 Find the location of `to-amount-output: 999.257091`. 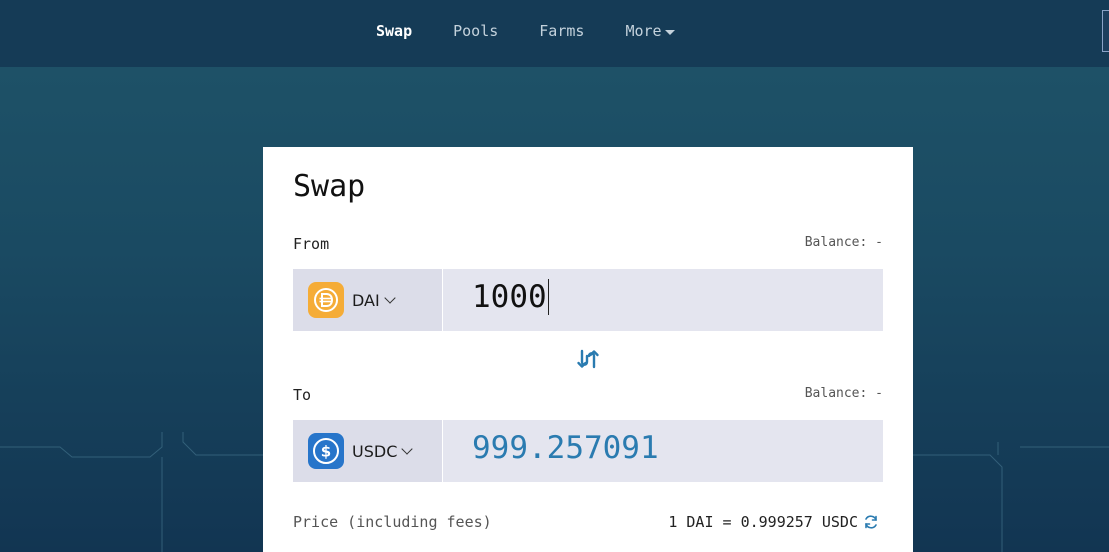

to-amount-output: 999.257091 is located at coordinates (565, 448).